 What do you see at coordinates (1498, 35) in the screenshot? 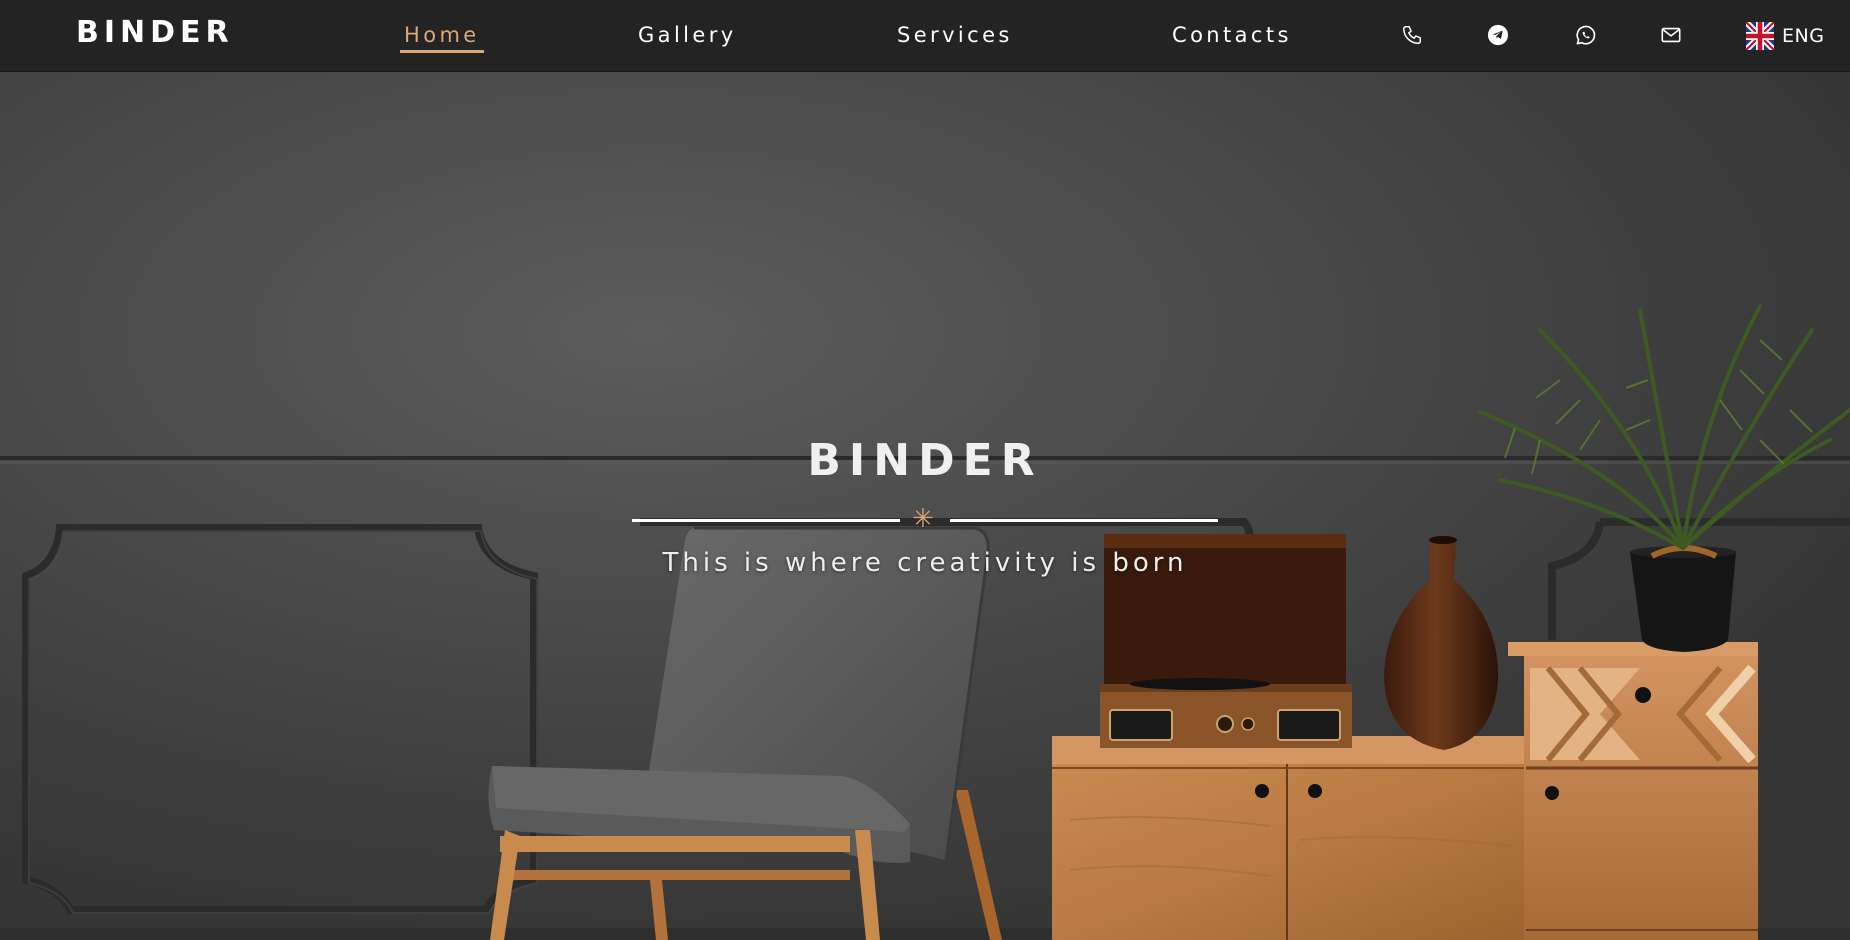
I see `telegram-icon` at bounding box center [1498, 35].